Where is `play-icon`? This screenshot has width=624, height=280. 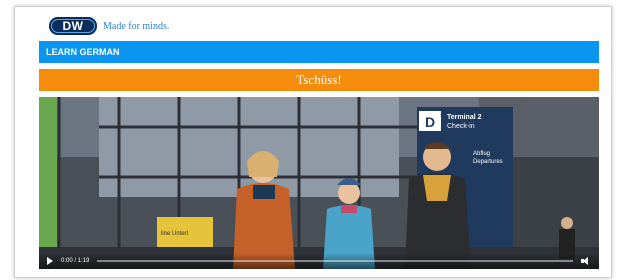
play-icon is located at coordinates (50, 261).